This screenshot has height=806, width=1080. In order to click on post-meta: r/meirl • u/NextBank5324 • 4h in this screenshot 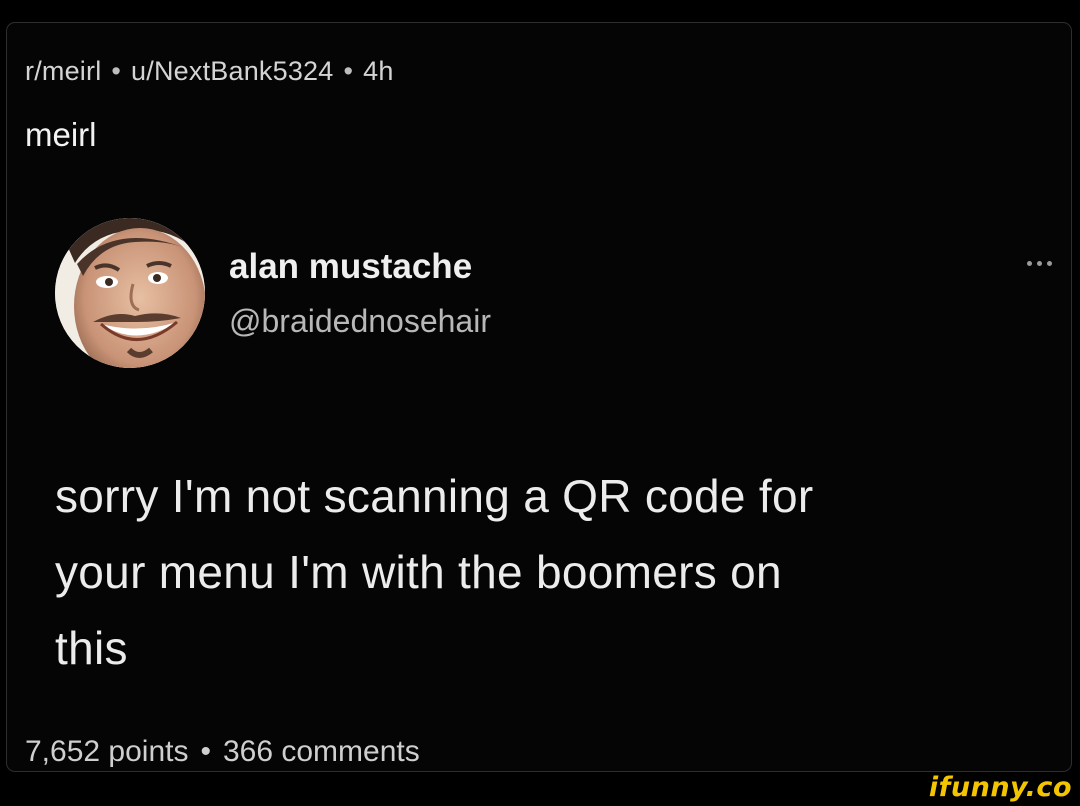, I will do `click(209, 71)`.